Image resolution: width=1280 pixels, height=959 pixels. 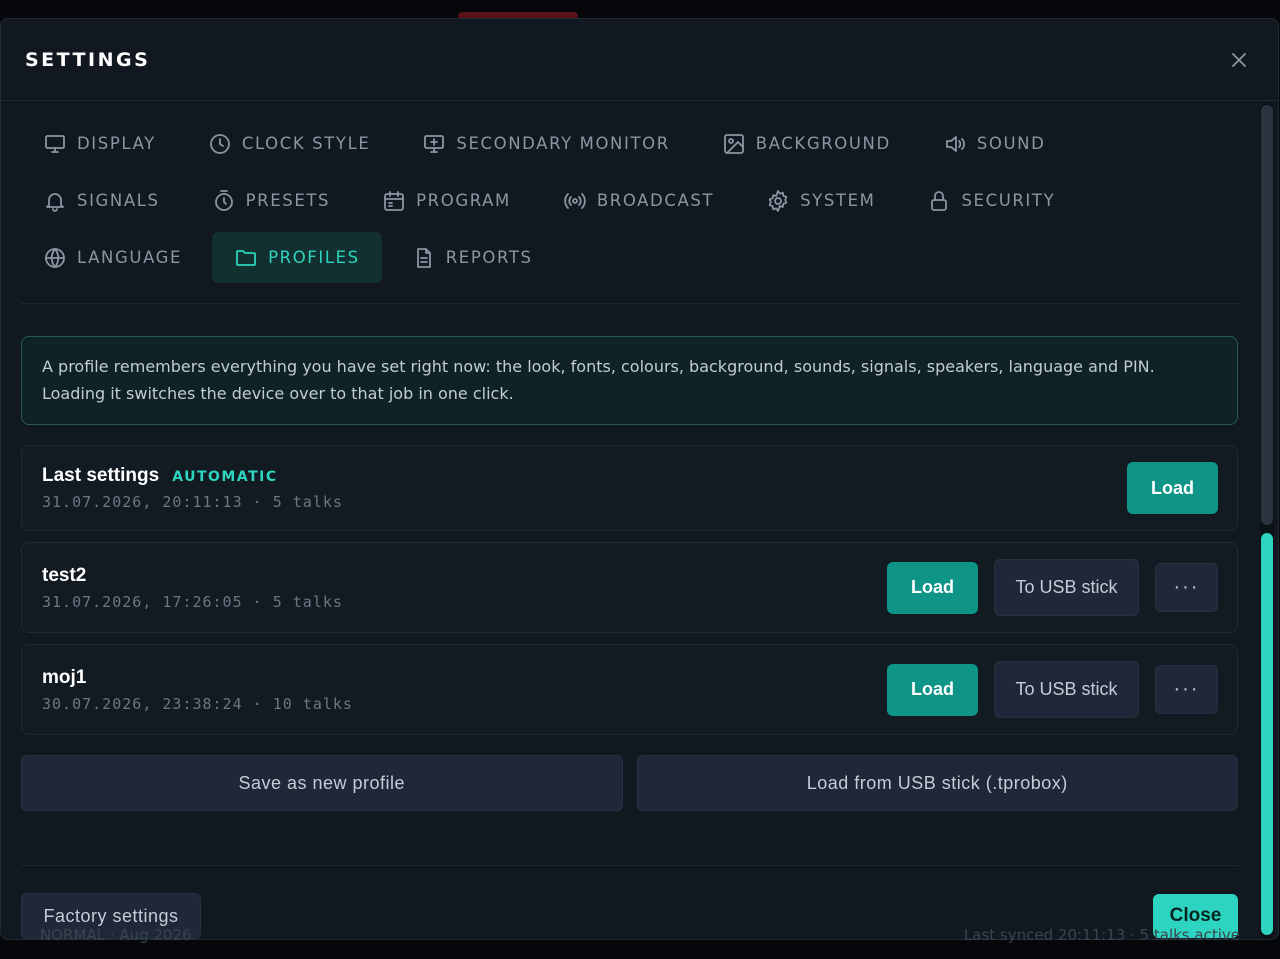 What do you see at coordinates (937, 783) in the screenshot?
I see `load-from-usb-button: Load from USB stick (.tprobox)` at bounding box center [937, 783].